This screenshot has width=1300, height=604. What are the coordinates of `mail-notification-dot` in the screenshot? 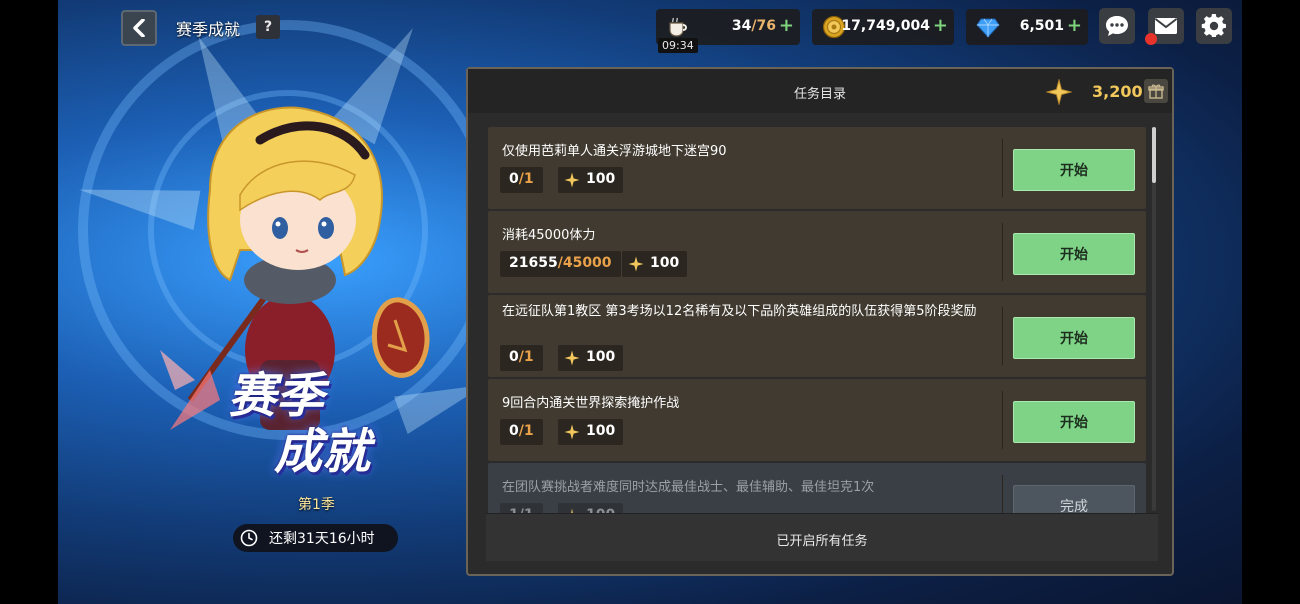 It's located at (1151, 39).